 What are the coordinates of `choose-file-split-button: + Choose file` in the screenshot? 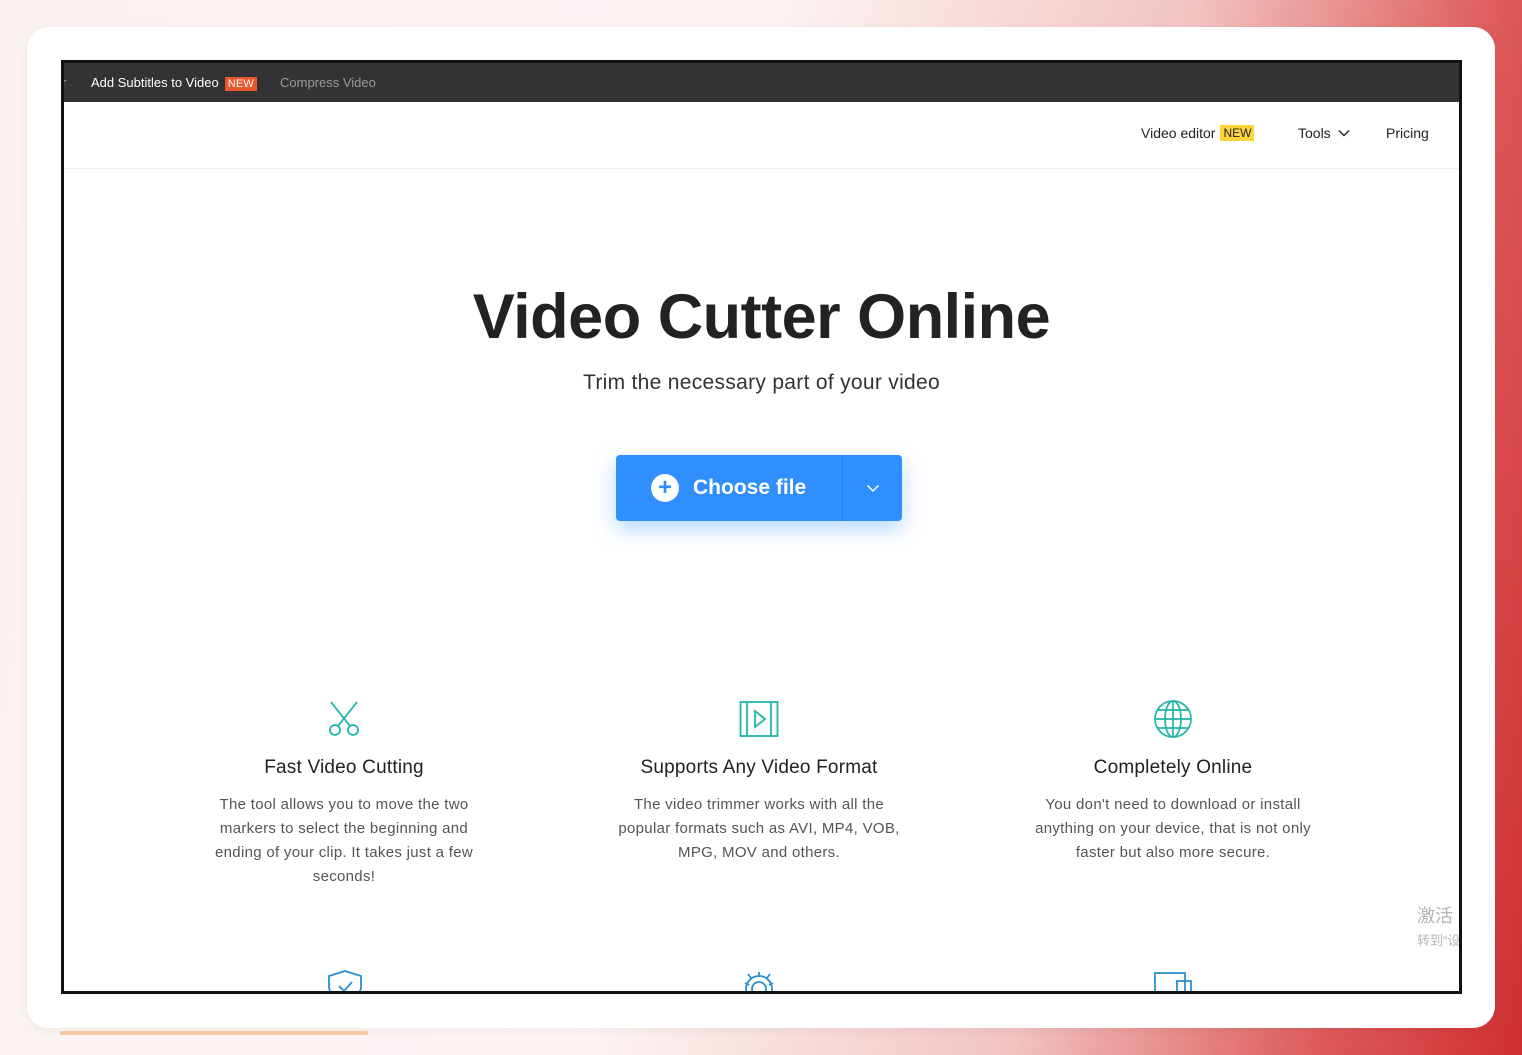 It's located at (759, 488).